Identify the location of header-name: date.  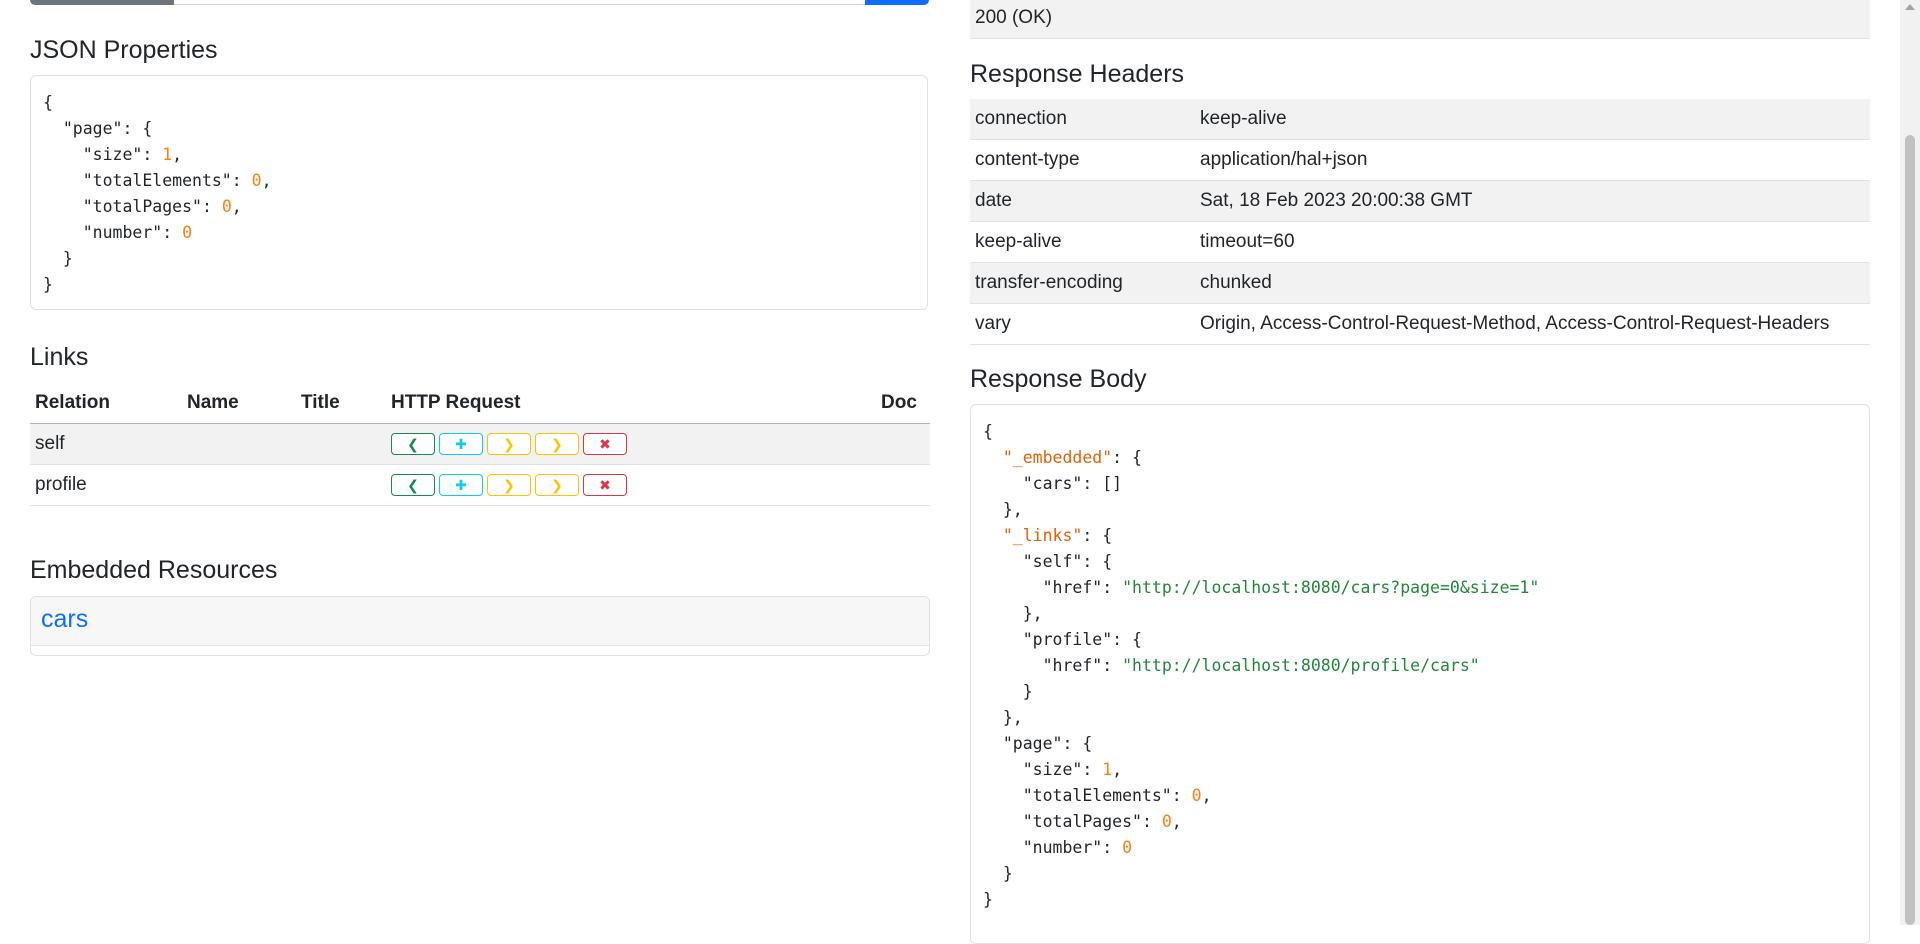
(1082, 201).